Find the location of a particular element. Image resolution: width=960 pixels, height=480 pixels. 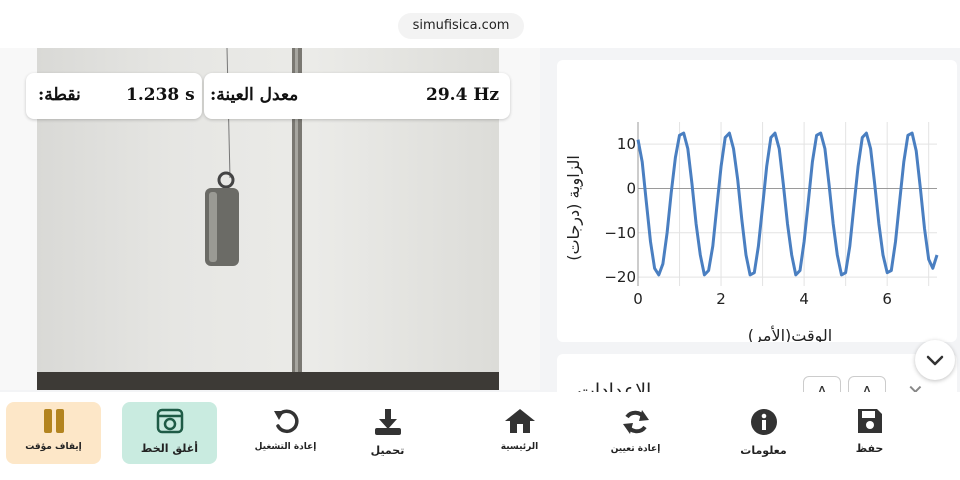

refresh-icon is located at coordinates (635, 422).